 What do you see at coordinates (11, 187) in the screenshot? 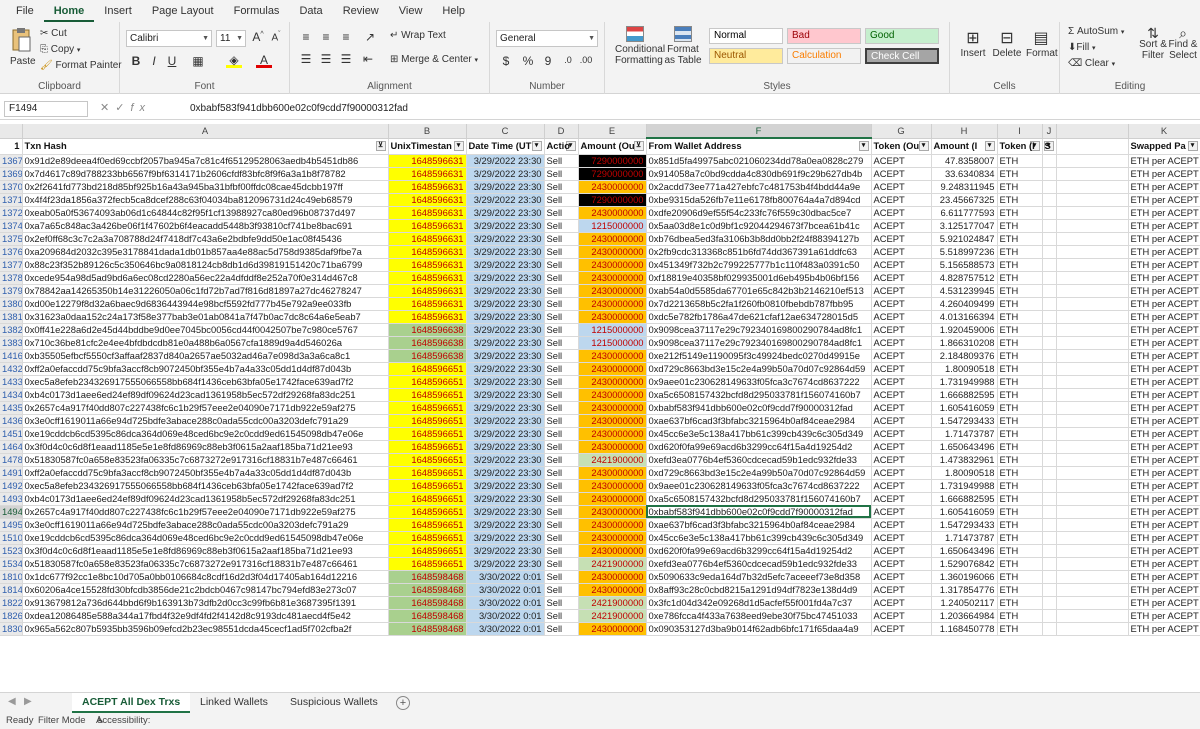
I see `row-number: 1370` at bounding box center [11, 187].